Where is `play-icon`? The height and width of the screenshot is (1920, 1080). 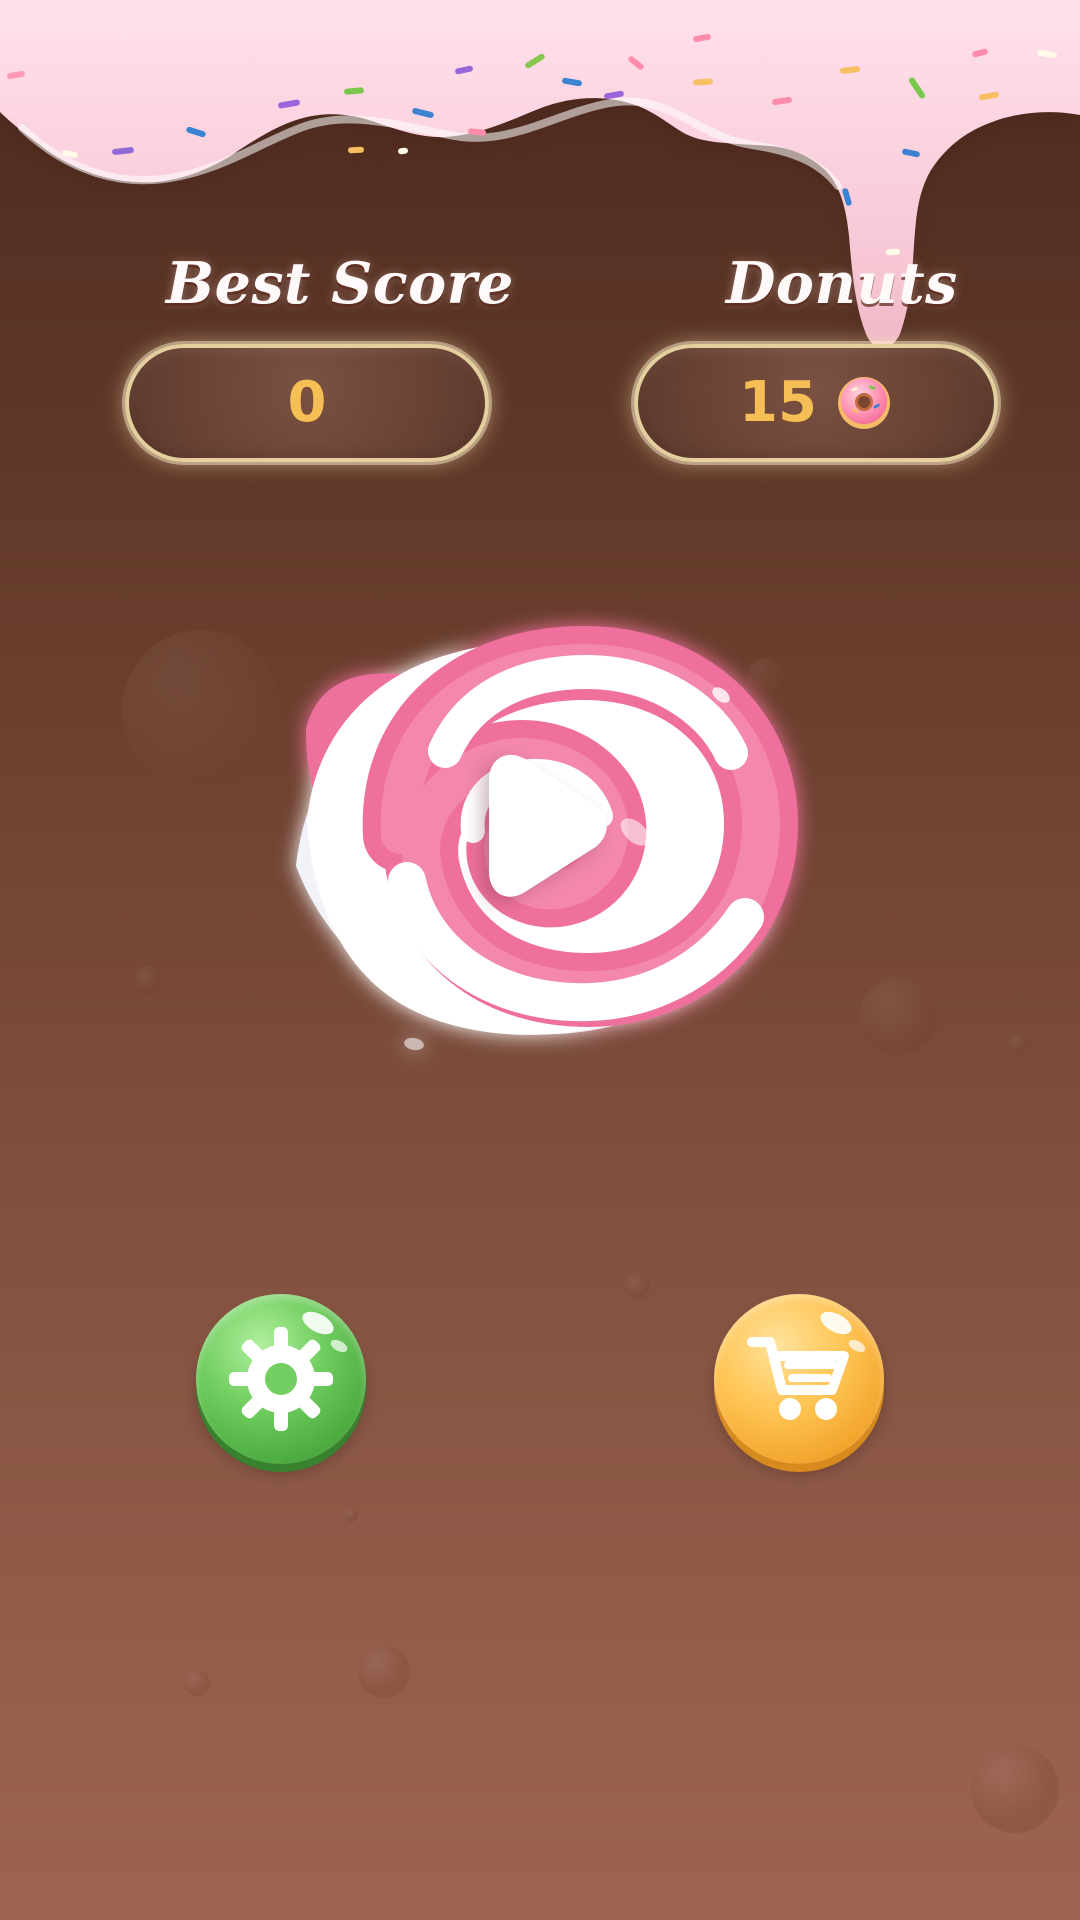
play-icon is located at coordinates (547, 838).